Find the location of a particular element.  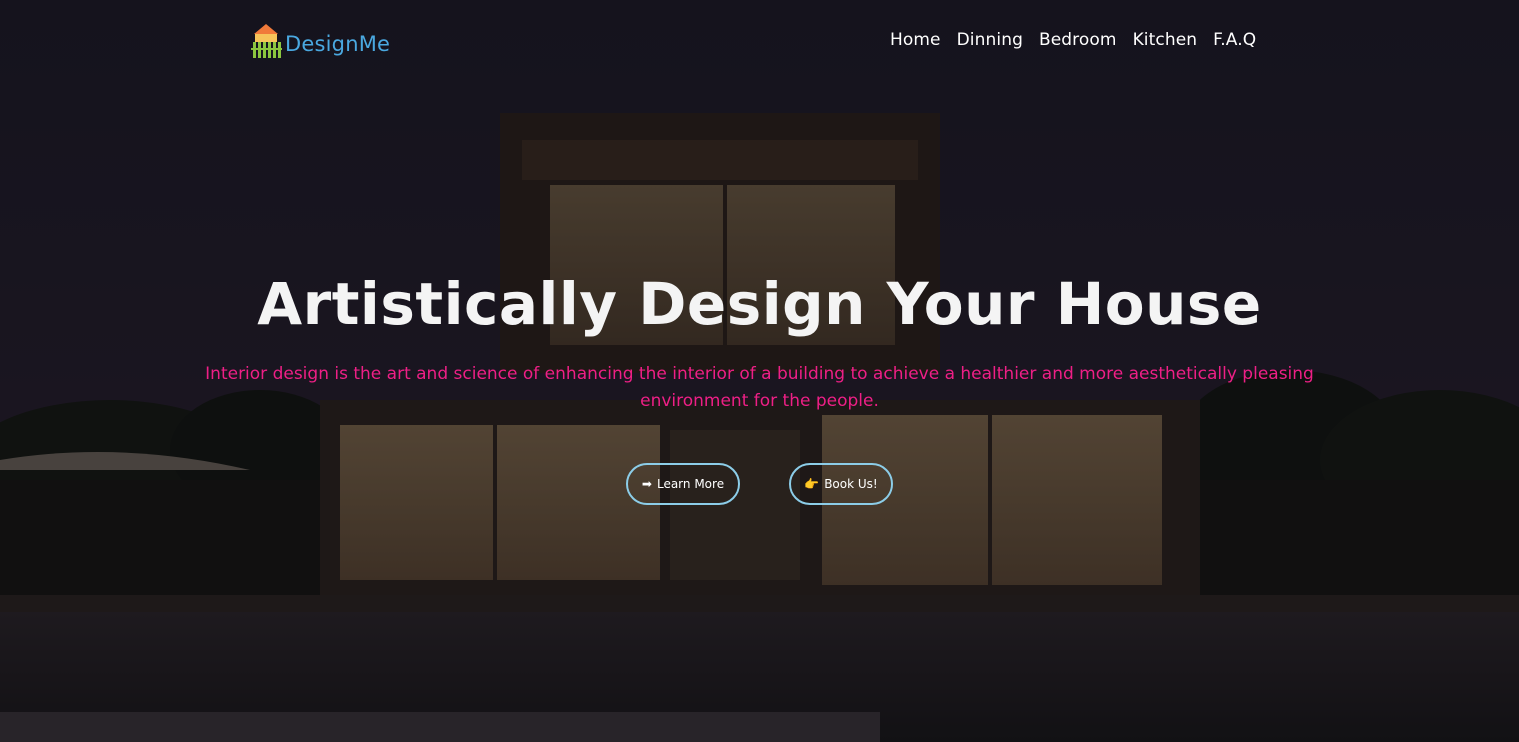

pointing-hand-icon: 👉 is located at coordinates (812, 484).